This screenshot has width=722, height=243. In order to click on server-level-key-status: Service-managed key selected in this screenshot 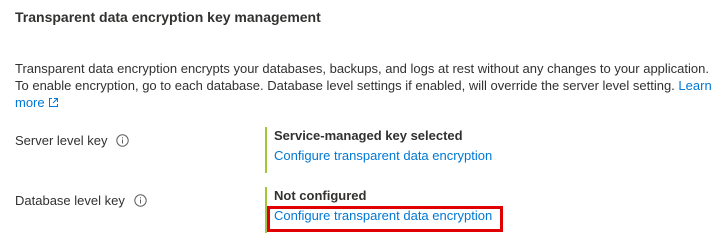, I will do `click(368, 135)`.